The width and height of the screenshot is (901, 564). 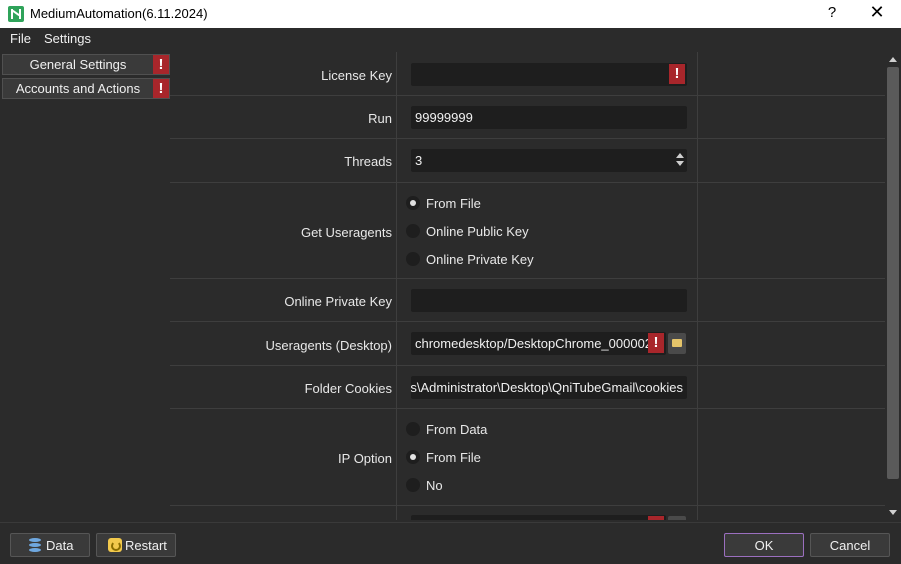 I want to click on scrollbar-thumb, so click(x=893, y=273).